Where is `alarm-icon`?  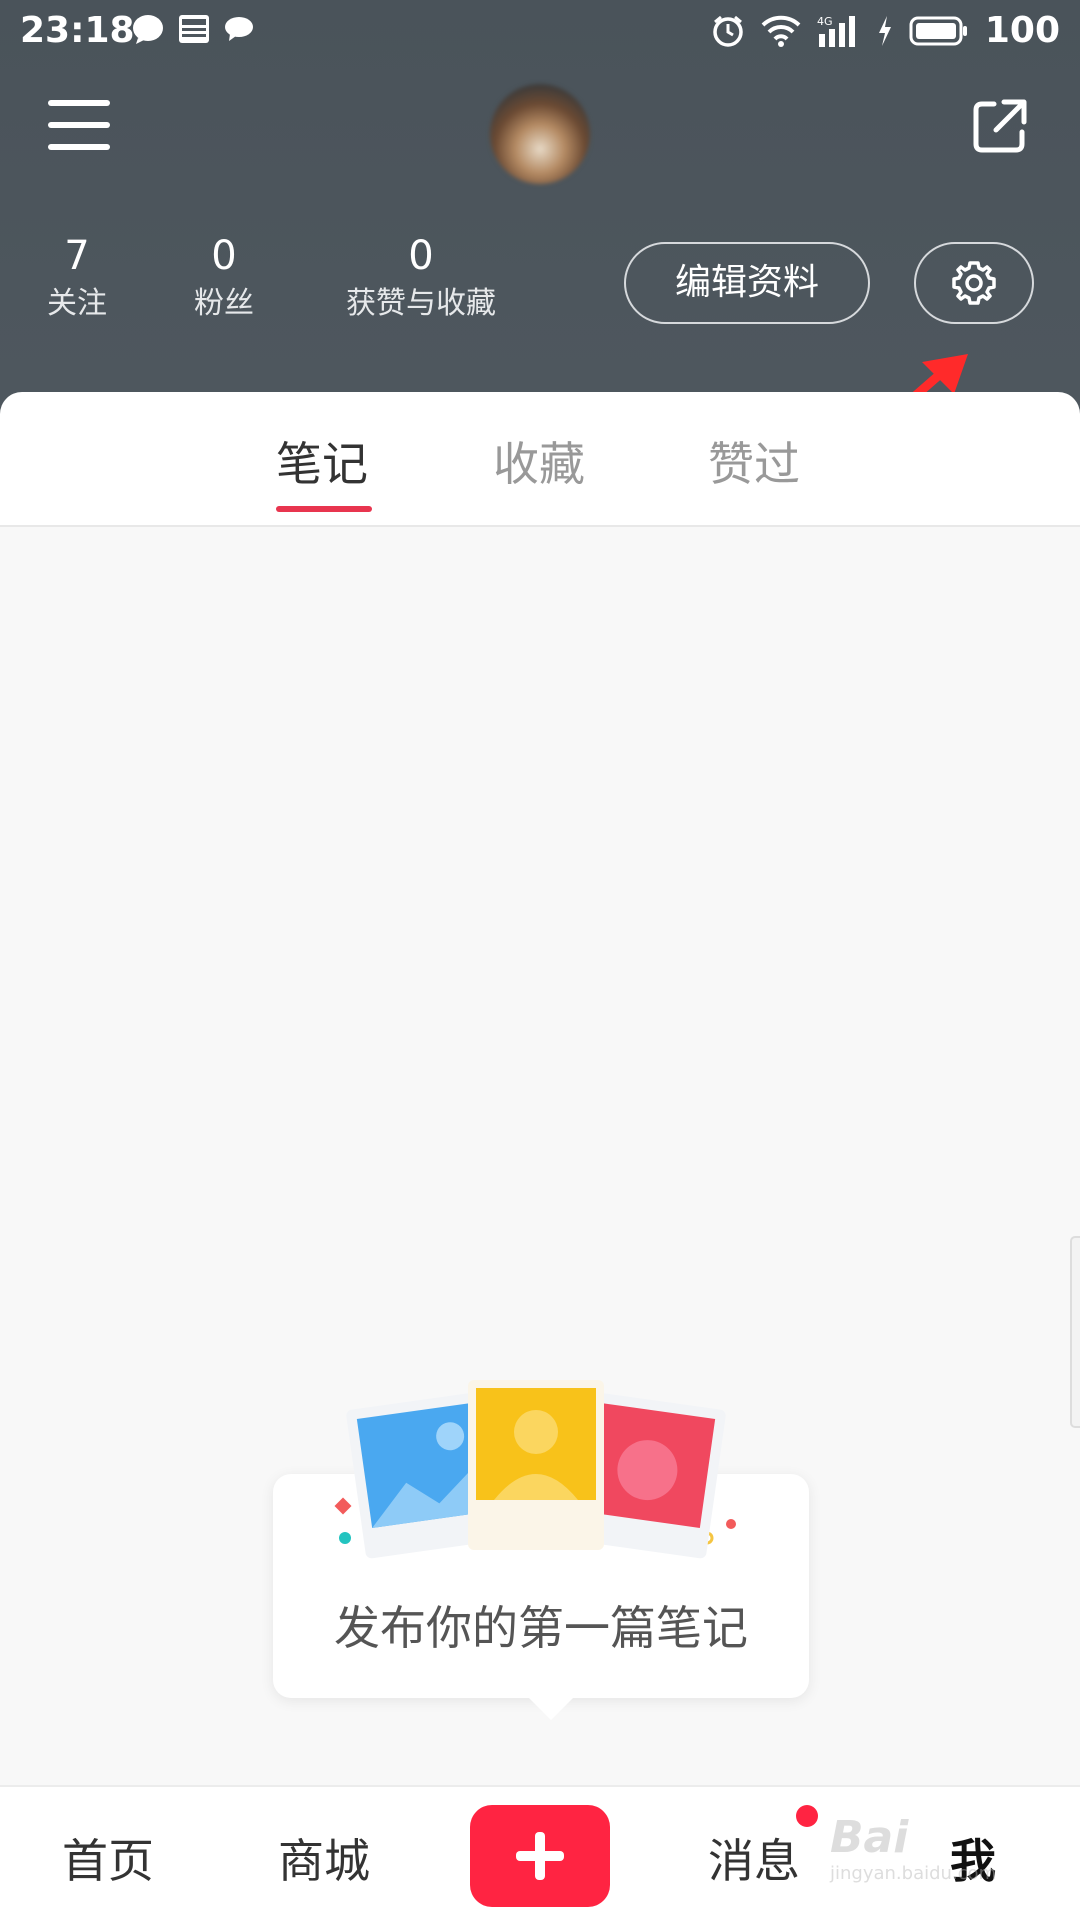
alarm-icon is located at coordinates (728, 31).